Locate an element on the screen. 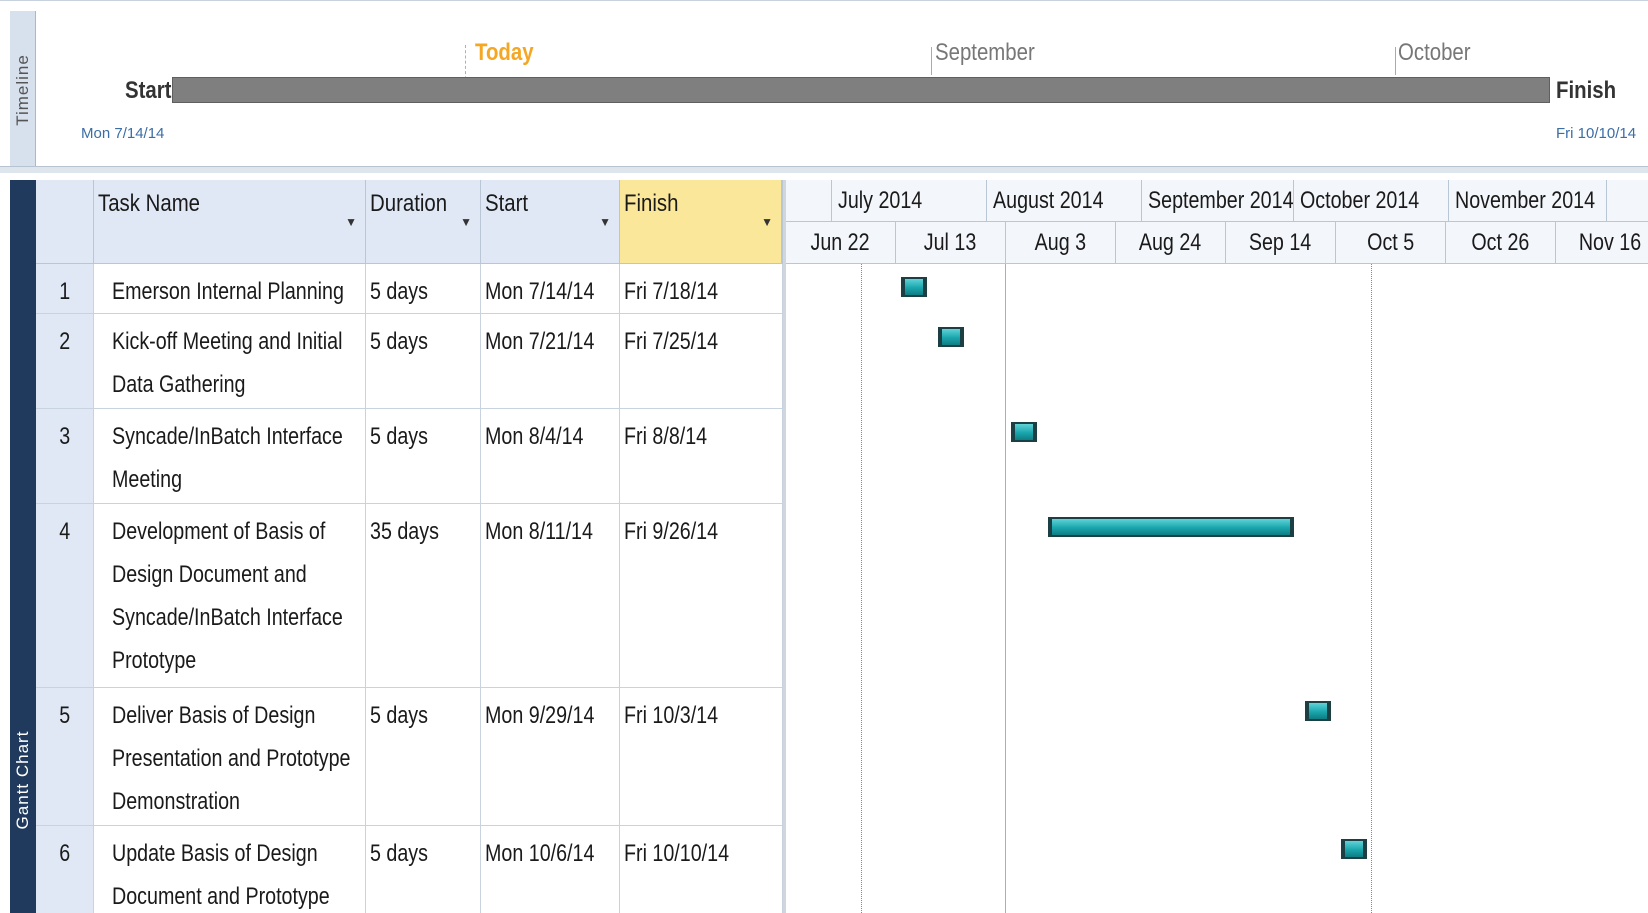 The height and width of the screenshot is (913, 1648). task-cell-finish: Fri 7/25/14 is located at coordinates (701, 361).